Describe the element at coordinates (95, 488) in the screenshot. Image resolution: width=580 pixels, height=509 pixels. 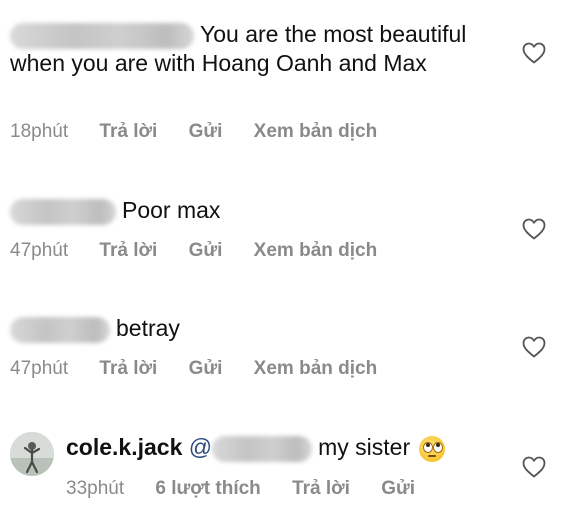
I see `comment-time: 33phút` at that location.